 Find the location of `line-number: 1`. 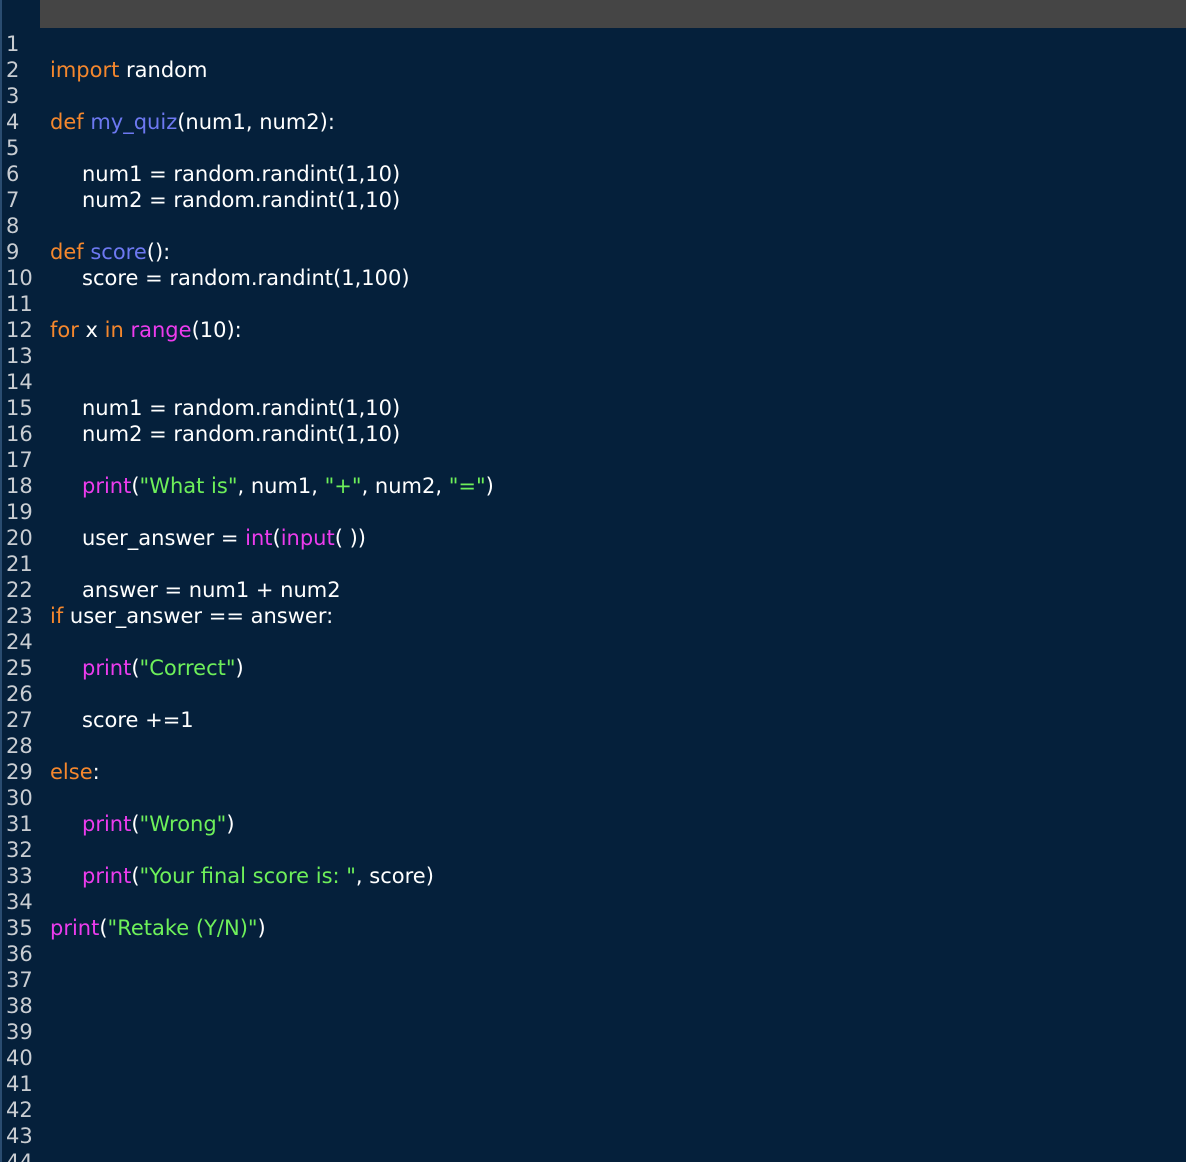

line-number: 1 is located at coordinates (13, 44).